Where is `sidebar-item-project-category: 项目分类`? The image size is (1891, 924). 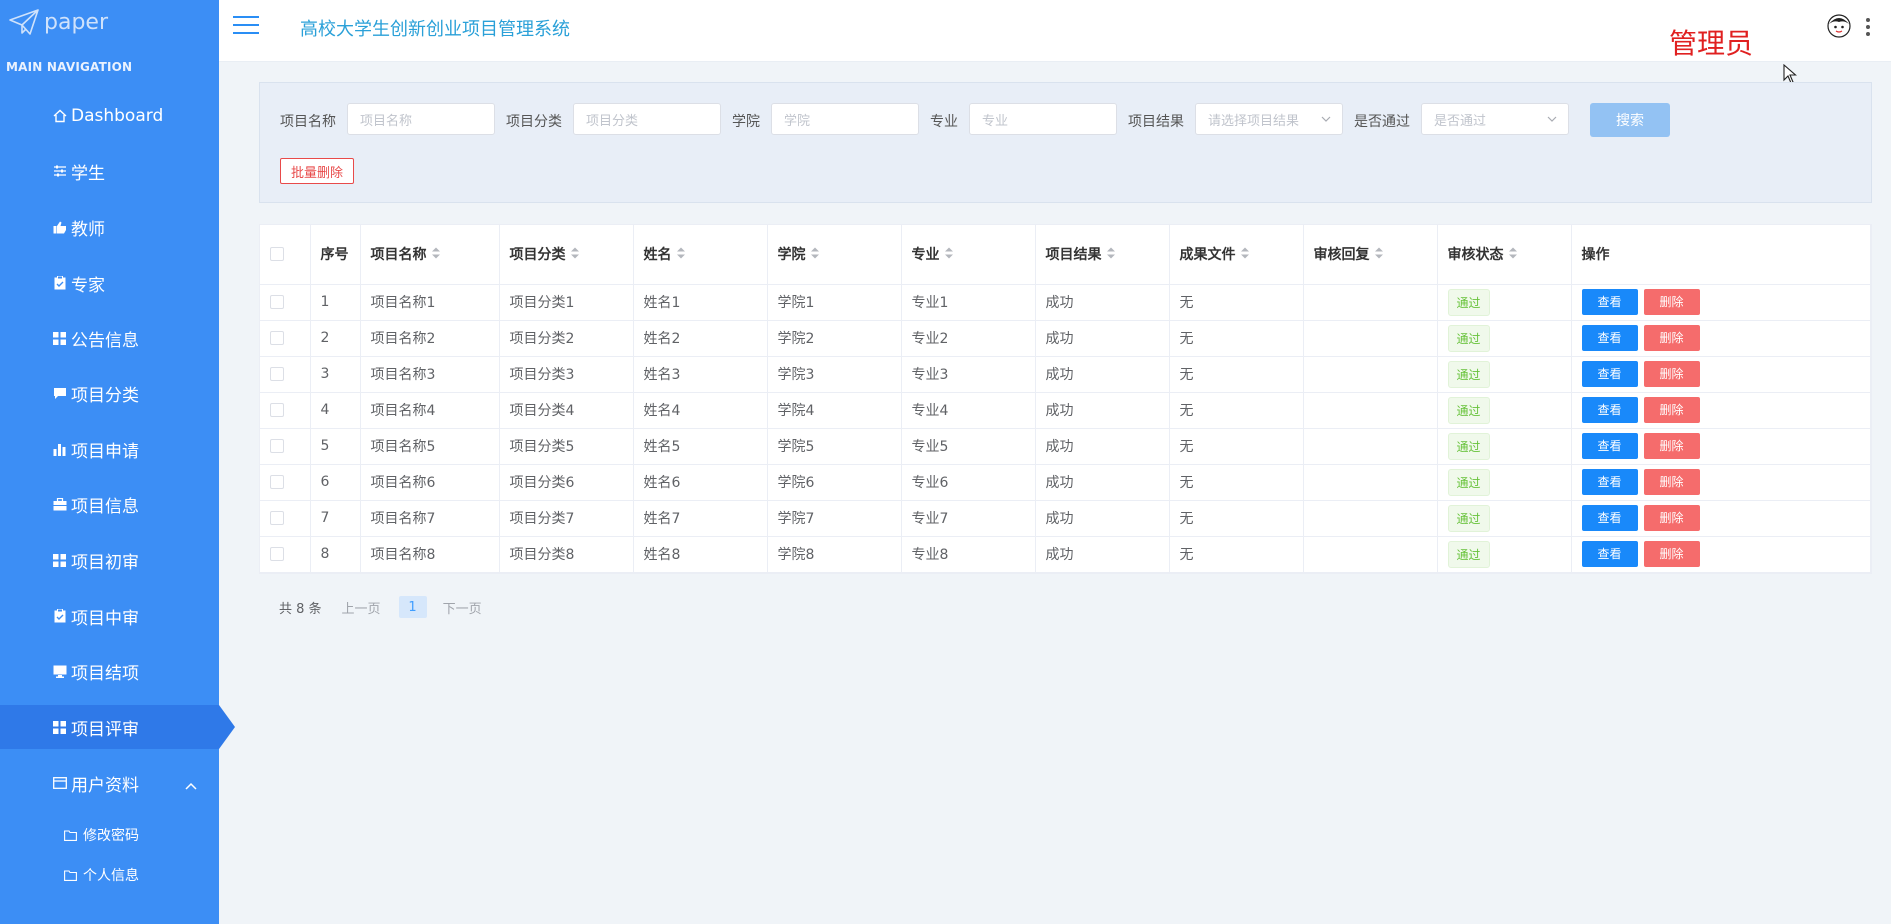 sidebar-item-project-category: 项目分类 is located at coordinates (109, 393).